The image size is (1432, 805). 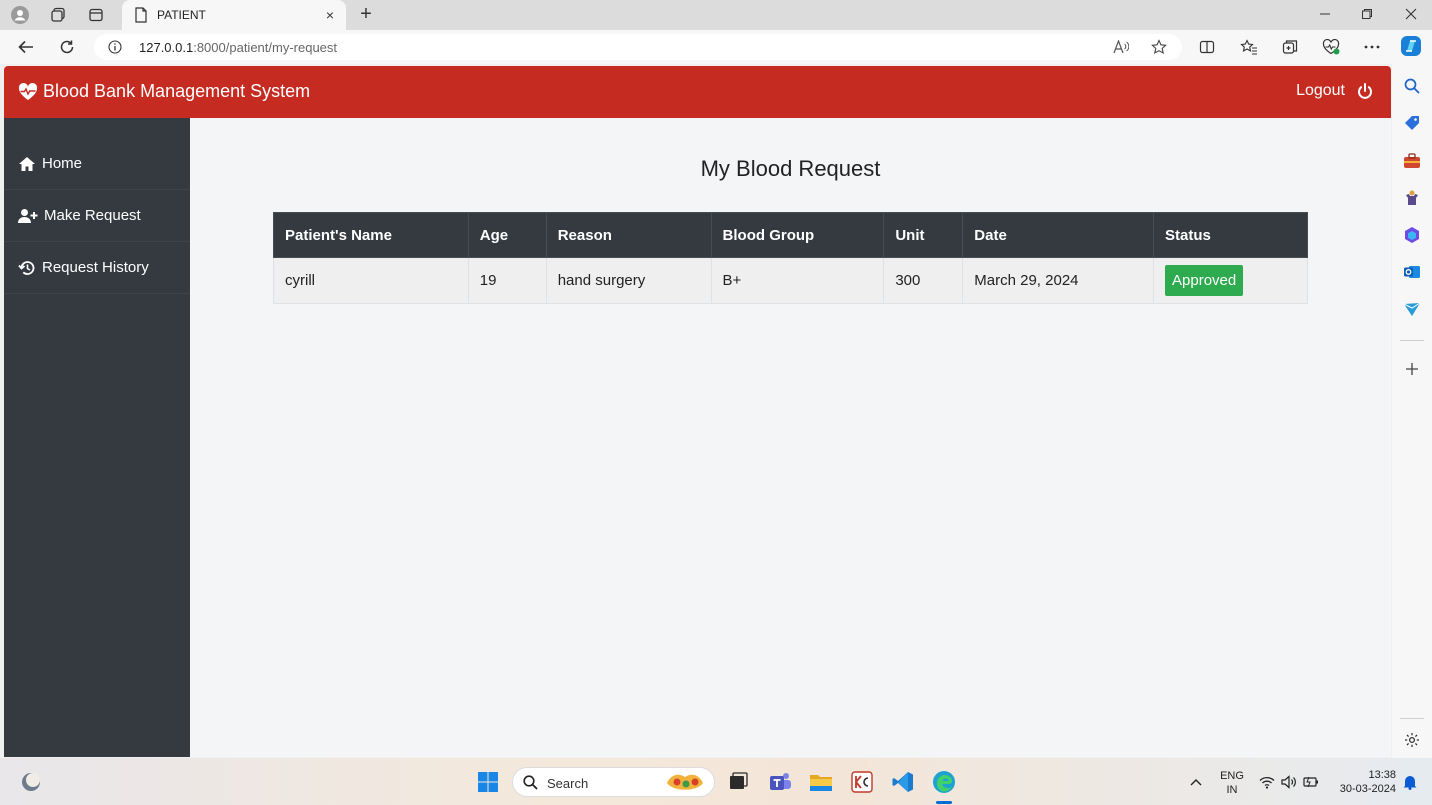 I want to click on column-header: Date, so click(x=1058, y=235).